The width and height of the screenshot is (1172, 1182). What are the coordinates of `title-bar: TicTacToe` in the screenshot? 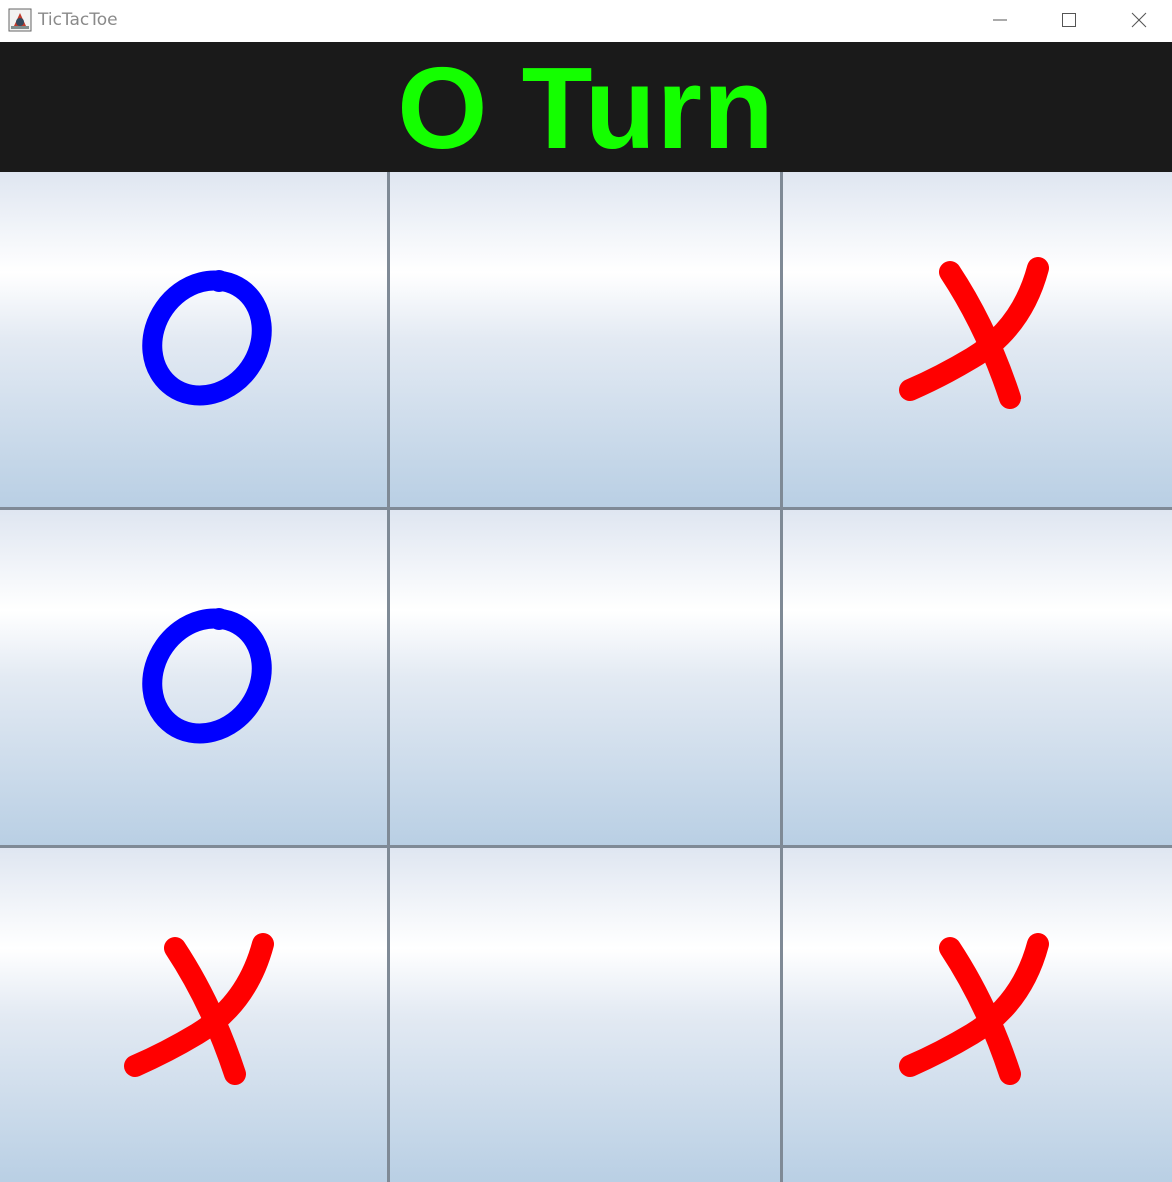 It's located at (586, 21).